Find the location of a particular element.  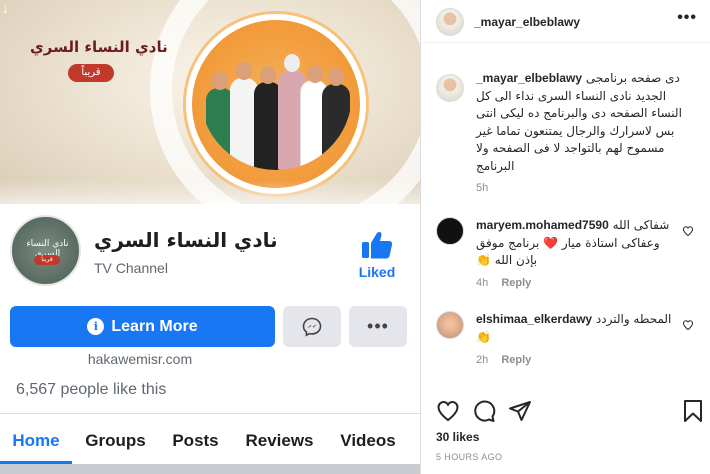

more-options-icon: ••• is located at coordinates (687, 18).